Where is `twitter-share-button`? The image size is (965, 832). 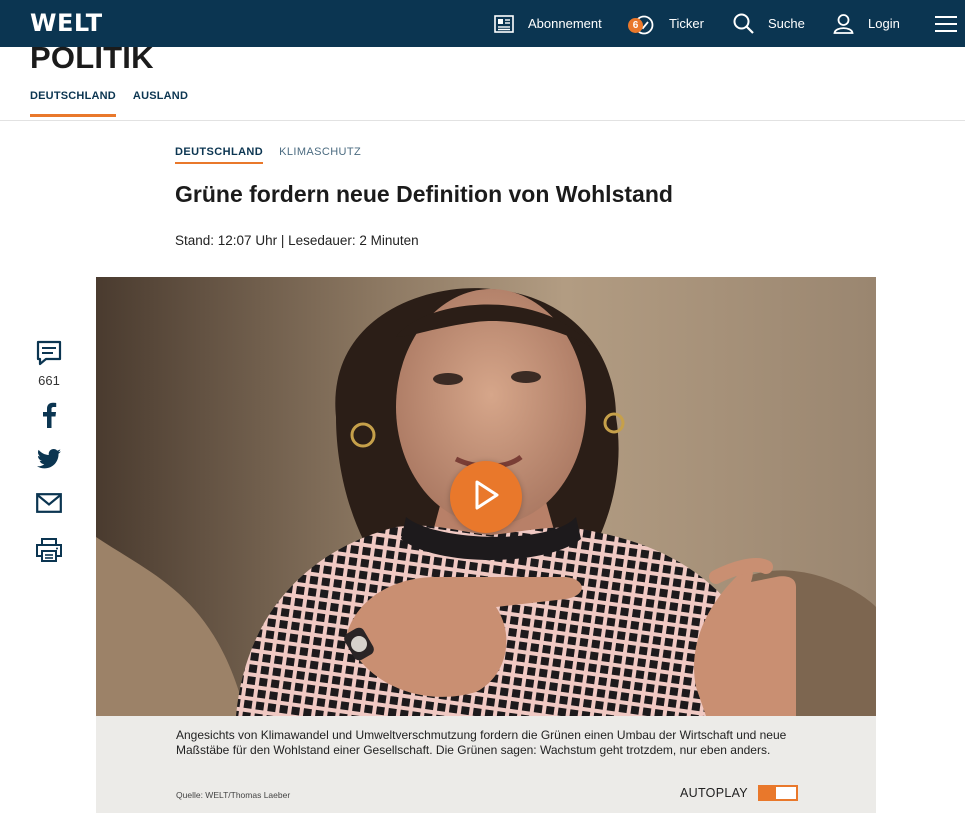
twitter-share-button is located at coordinates (49, 461).